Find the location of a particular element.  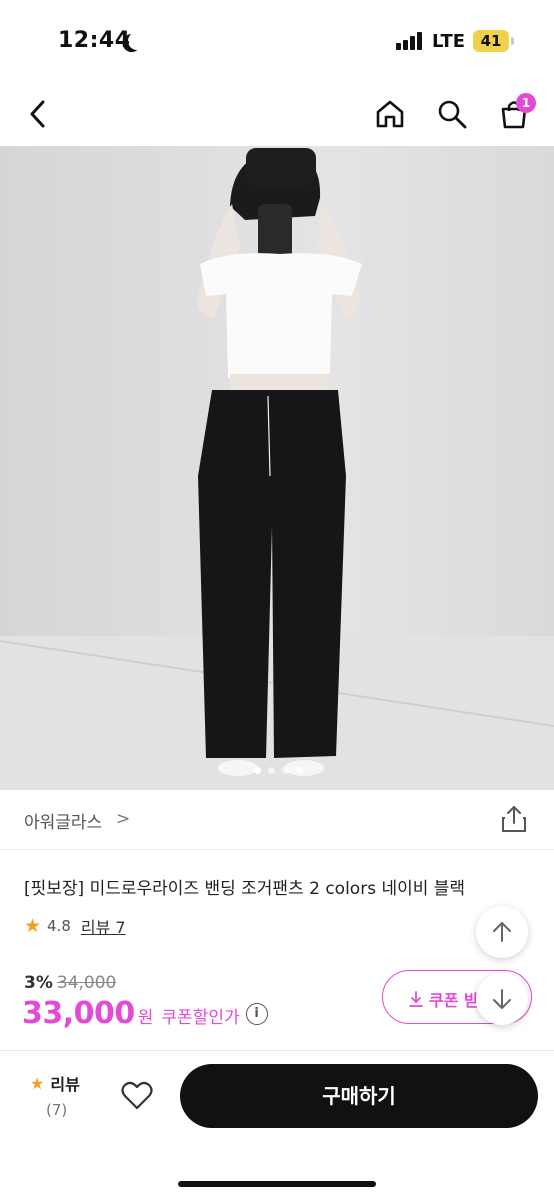

back-icon is located at coordinates (37, 114).